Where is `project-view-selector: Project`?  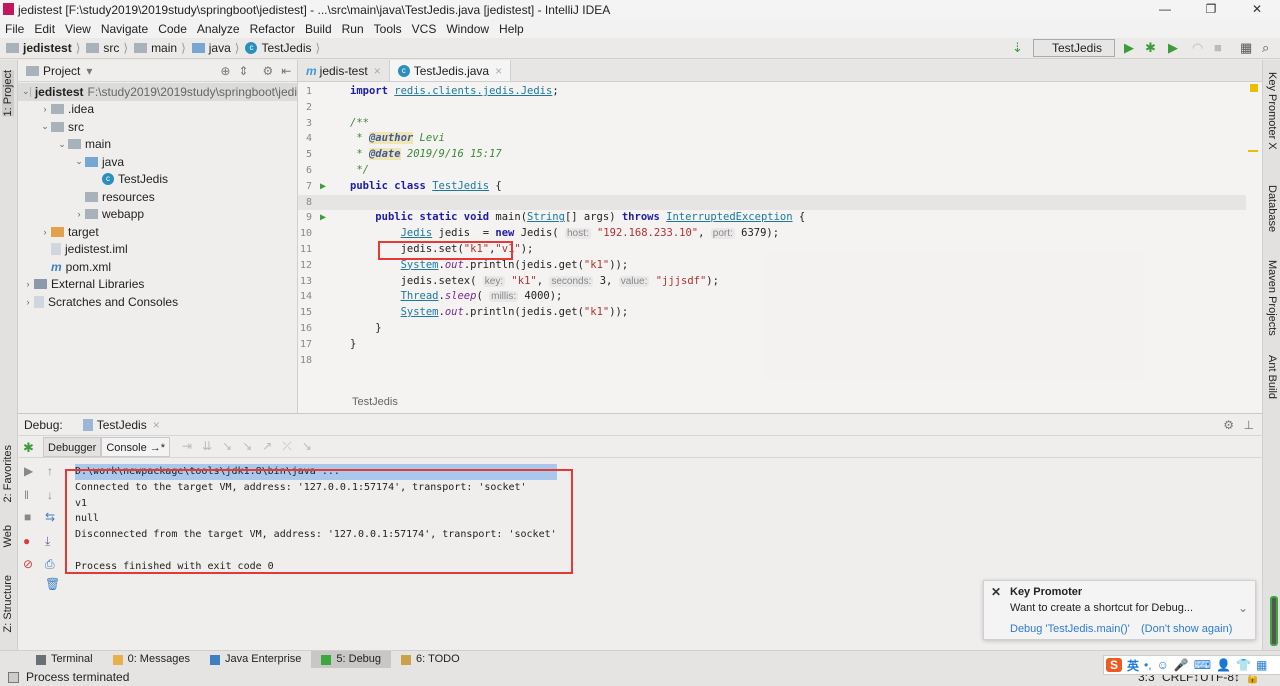
project-view-selector: Project is located at coordinates (61, 71).